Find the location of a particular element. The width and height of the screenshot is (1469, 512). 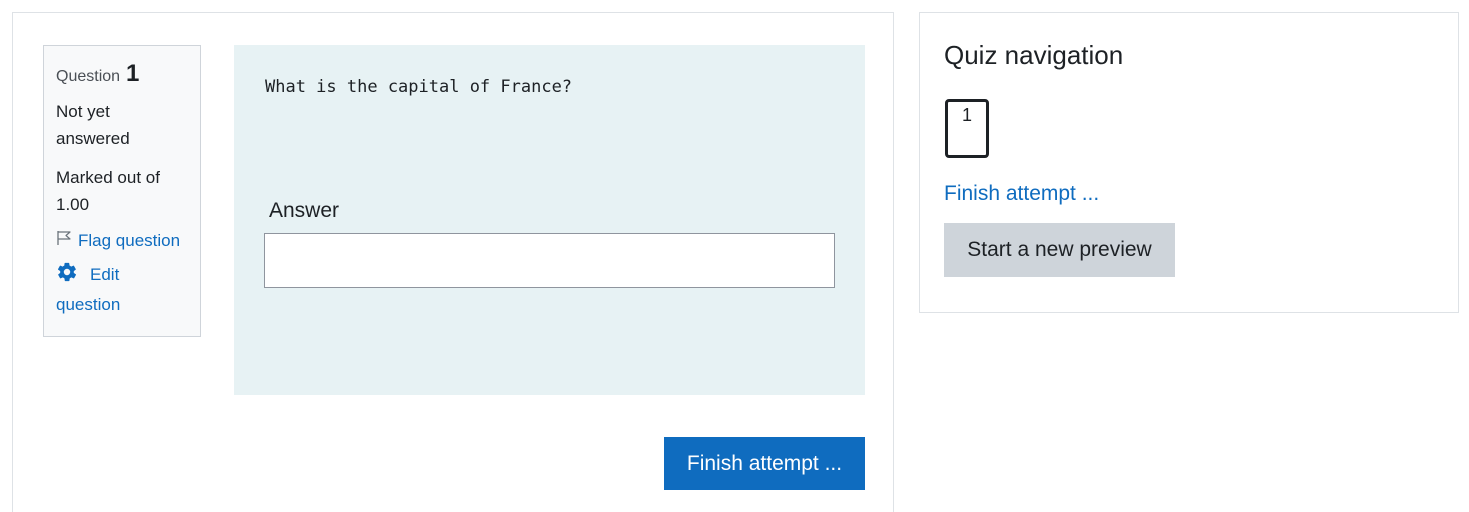

flag-question-label: Flag question is located at coordinates (129, 240).